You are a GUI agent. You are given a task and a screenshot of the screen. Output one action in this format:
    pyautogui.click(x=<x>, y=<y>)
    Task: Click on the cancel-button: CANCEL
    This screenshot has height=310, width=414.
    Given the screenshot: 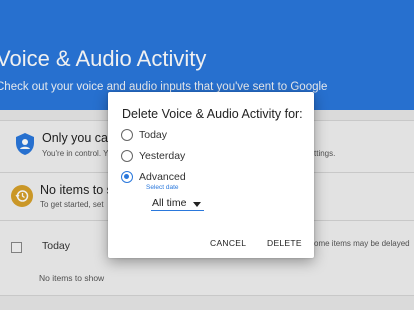 What is the action you would take?
    pyautogui.click(x=228, y=243)
    